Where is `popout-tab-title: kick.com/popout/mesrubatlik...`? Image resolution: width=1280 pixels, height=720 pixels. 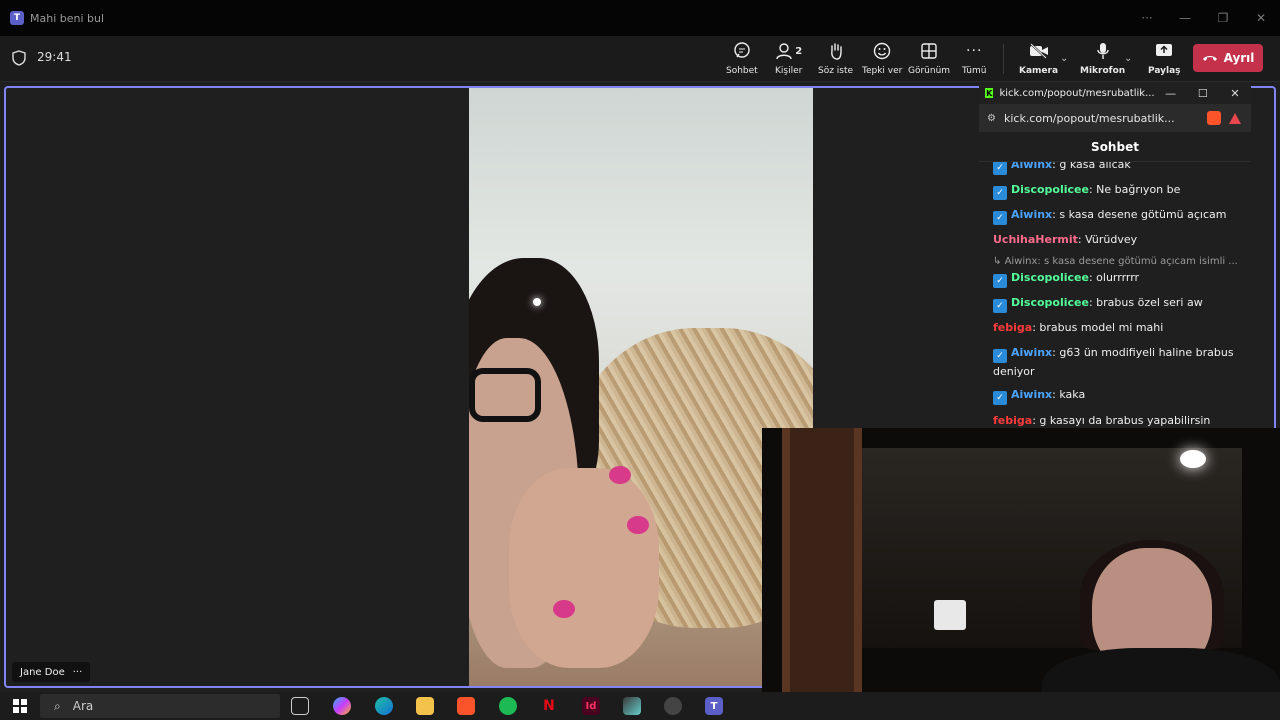 popout-tab-title: kick.com/popout/mesrubatlik... is located at coordinates (1077, 93).